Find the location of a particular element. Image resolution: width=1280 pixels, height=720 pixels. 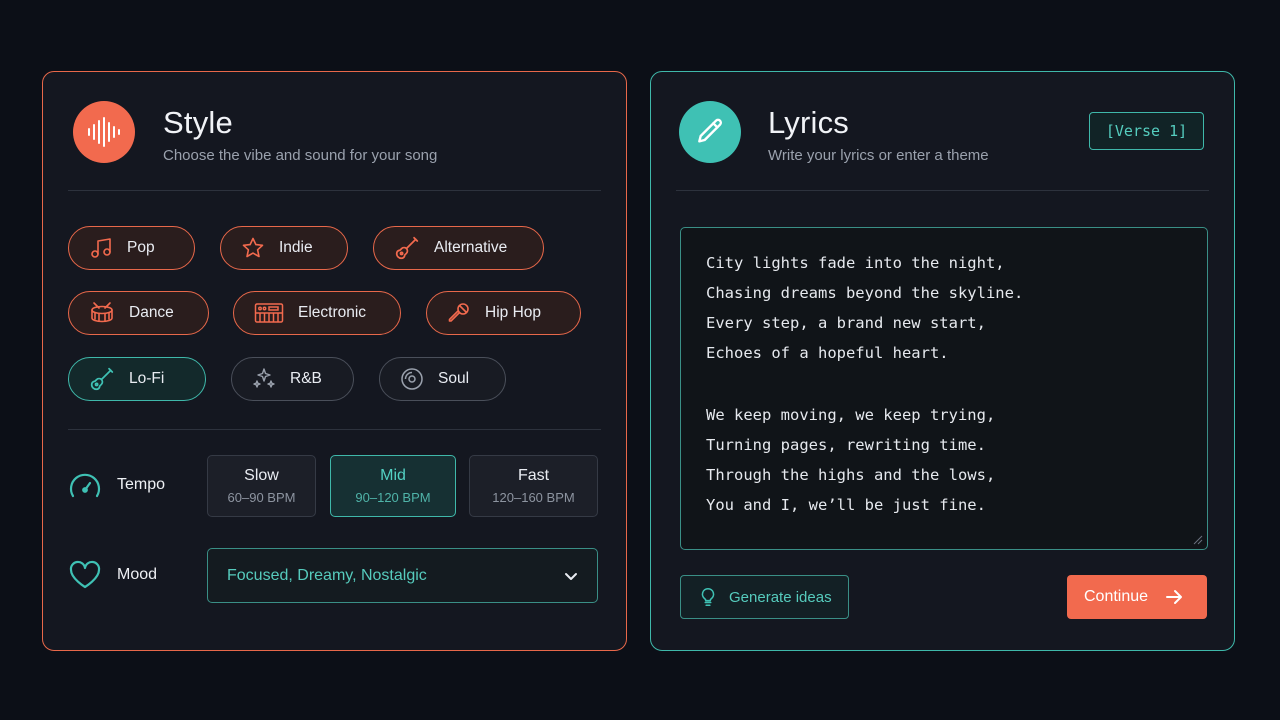

genre-chip-soul: Soul is located at coordinates (442, 379).